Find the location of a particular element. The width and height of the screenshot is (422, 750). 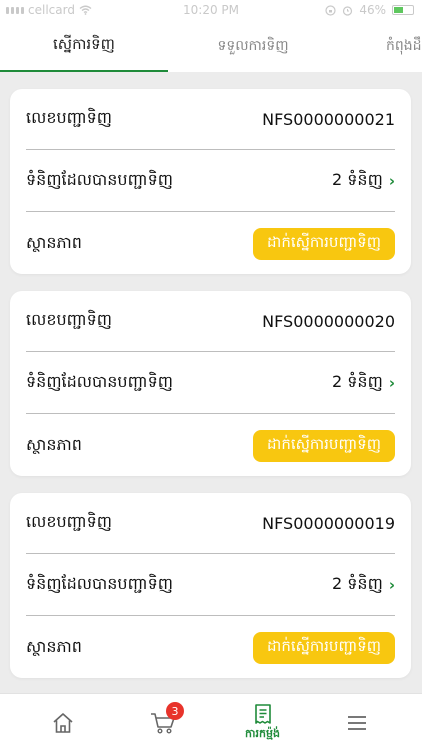

bottom-navigation: 3 ការកម្ម៉ង់ is located at coordinates (211, 721).